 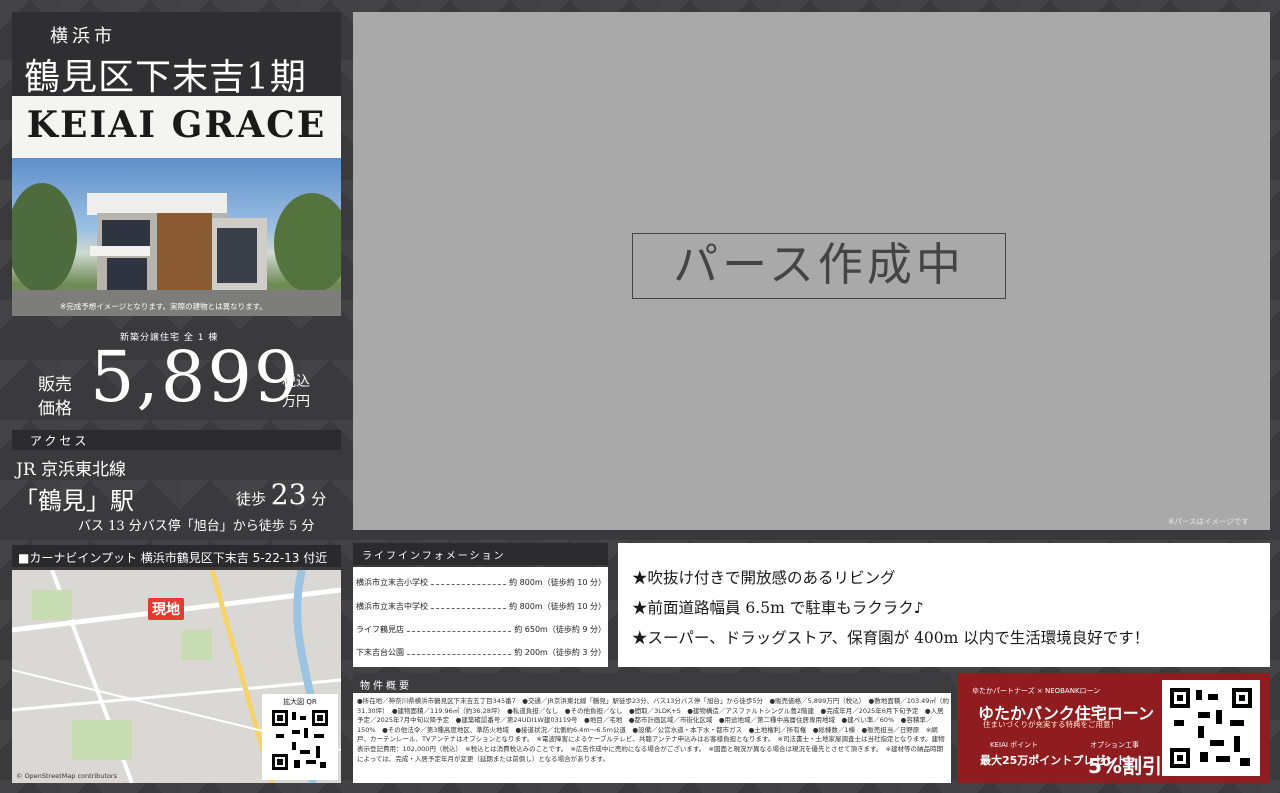 I want to click on render-note: ※パースはイメージです, so click(x=1208, y=521).